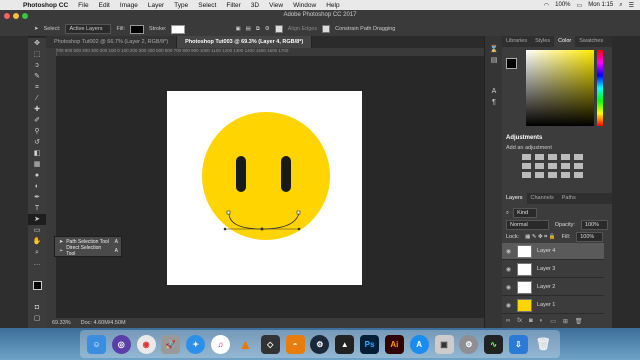  I want to click on tab-libraries: Libraries, so click(516, 41).